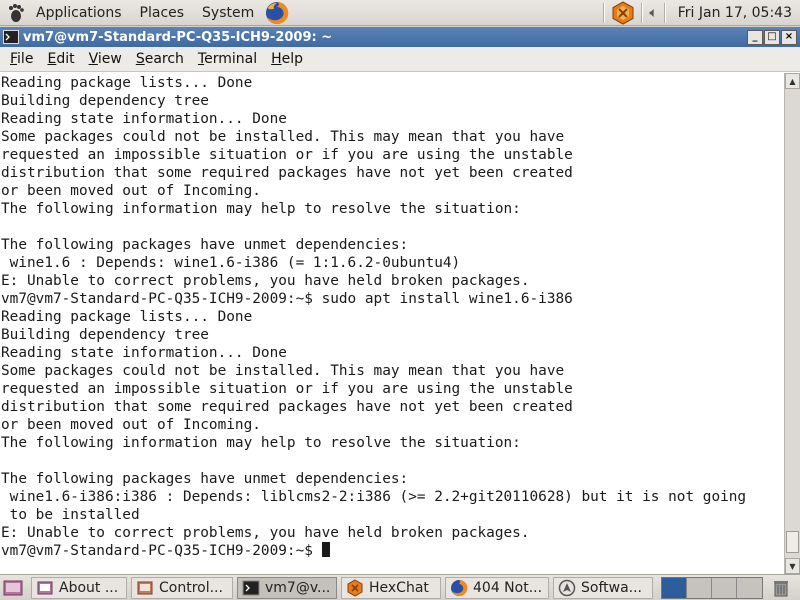 Image resolution: width=800 pixels, height=600 pixels. I want to click on terminal-menu-bar: File Edit View Search Terminal Help, so click(400, 59).